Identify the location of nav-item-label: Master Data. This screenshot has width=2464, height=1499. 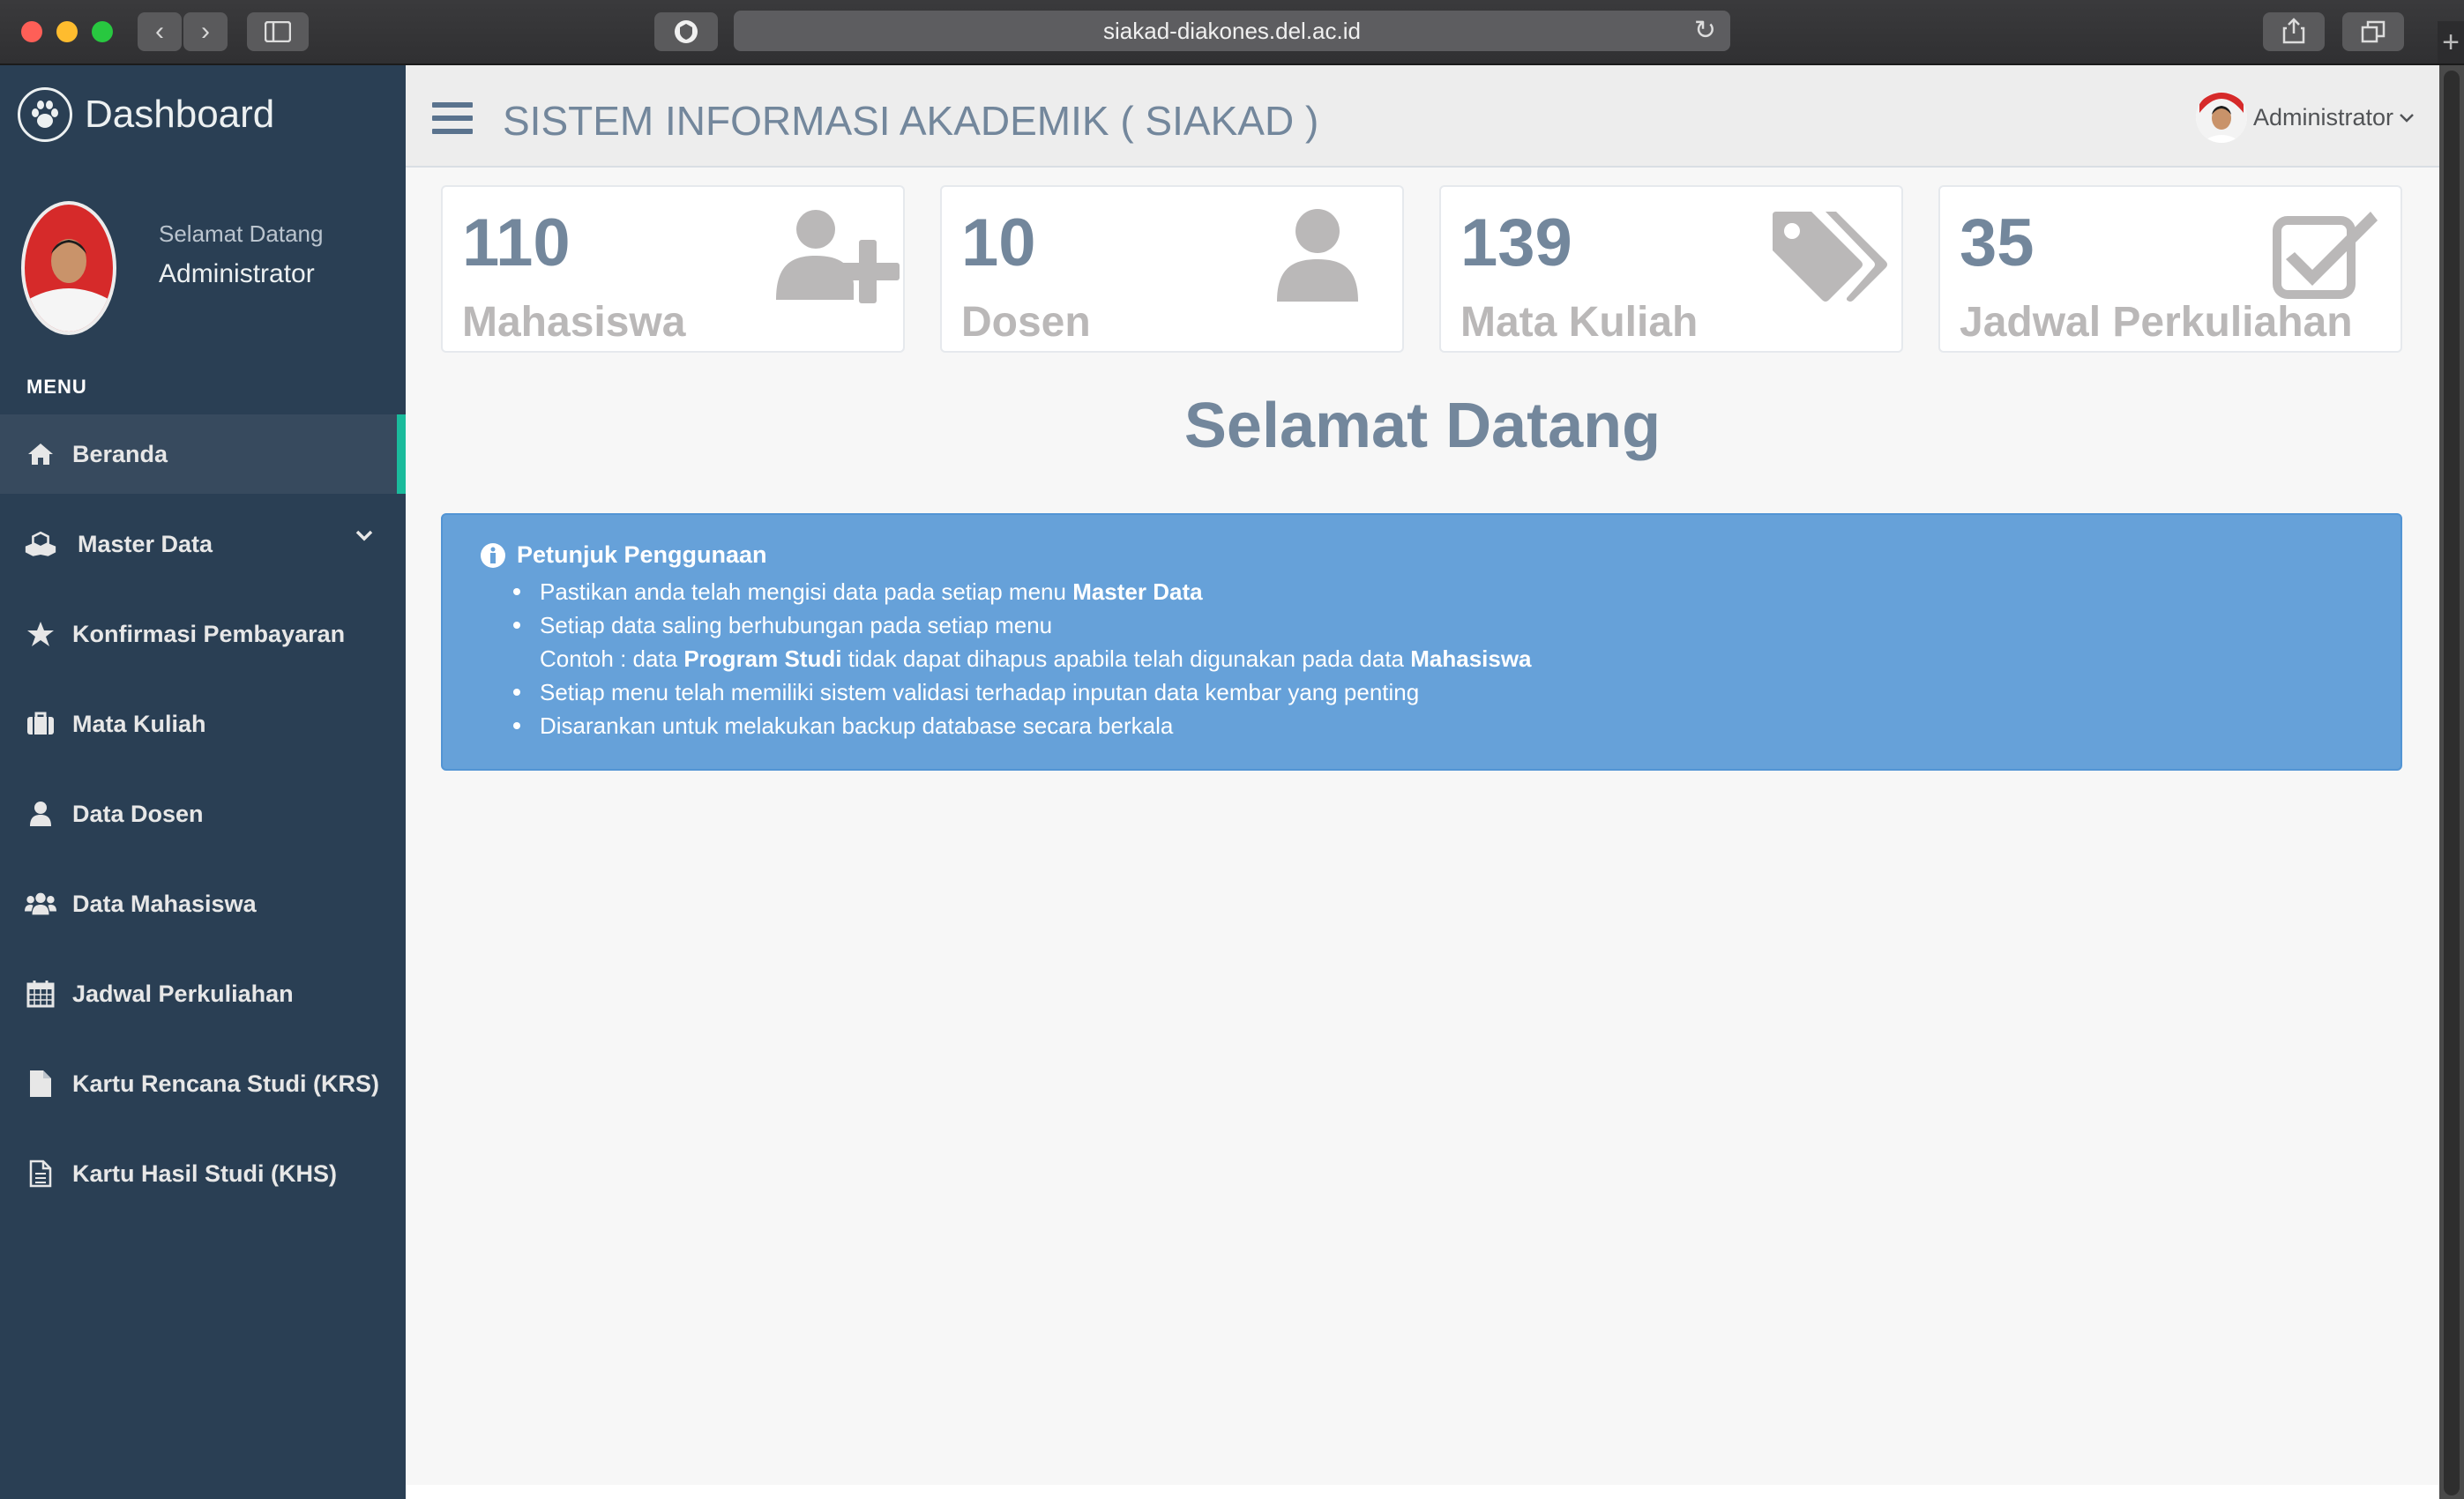
(145, 543).